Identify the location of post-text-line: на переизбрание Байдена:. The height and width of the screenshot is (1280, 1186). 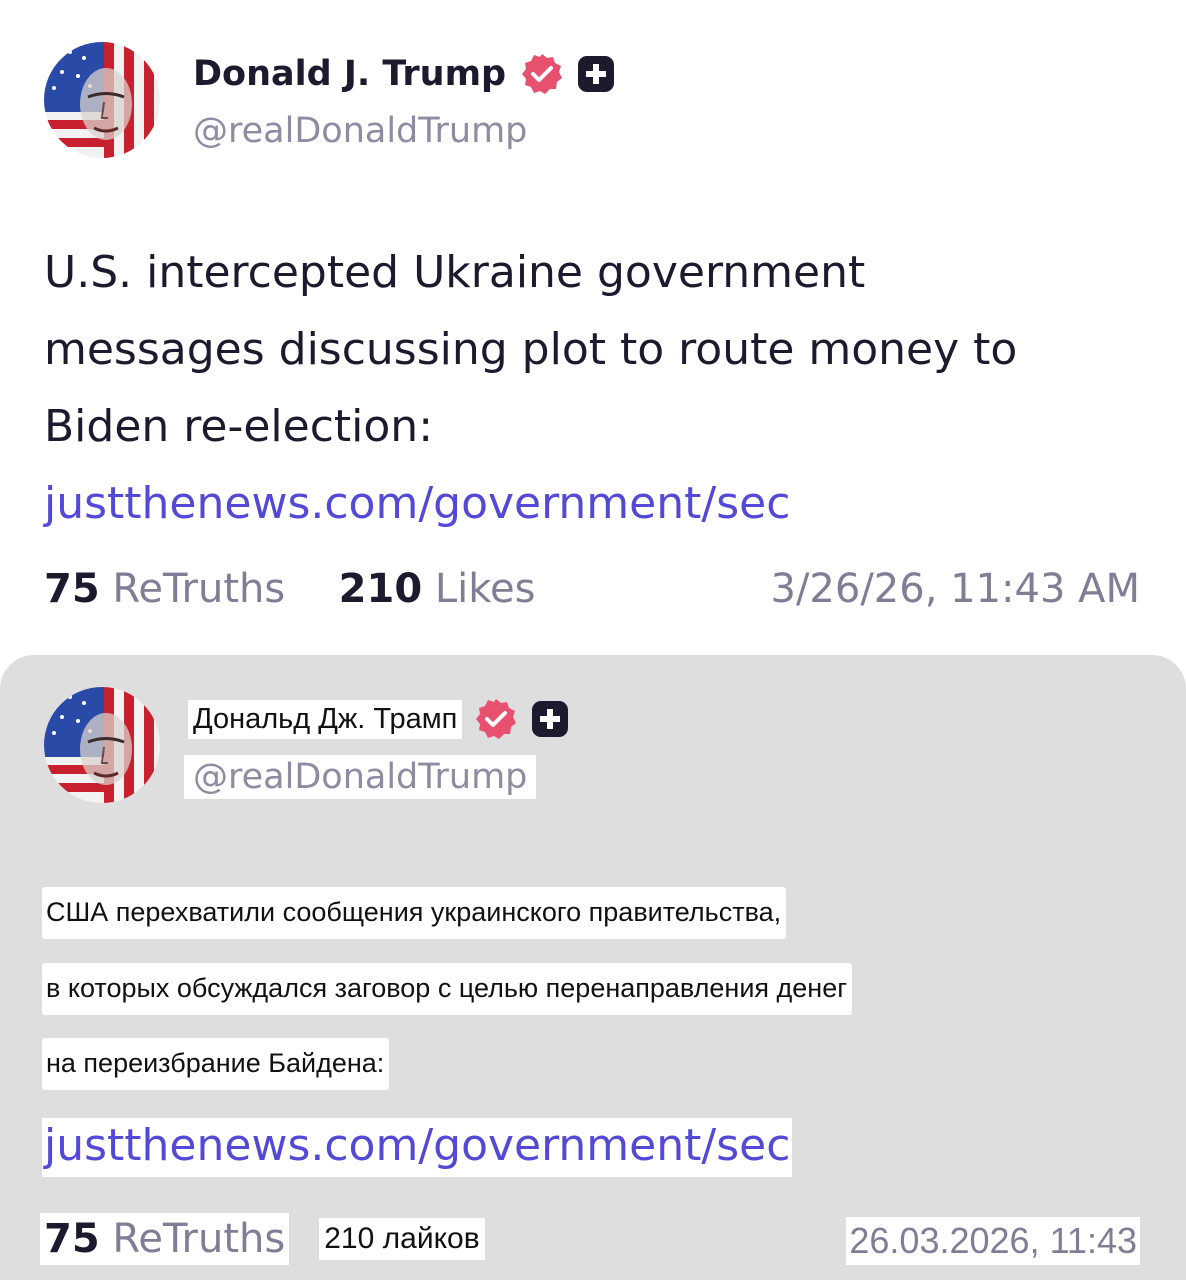
(216, 1064).